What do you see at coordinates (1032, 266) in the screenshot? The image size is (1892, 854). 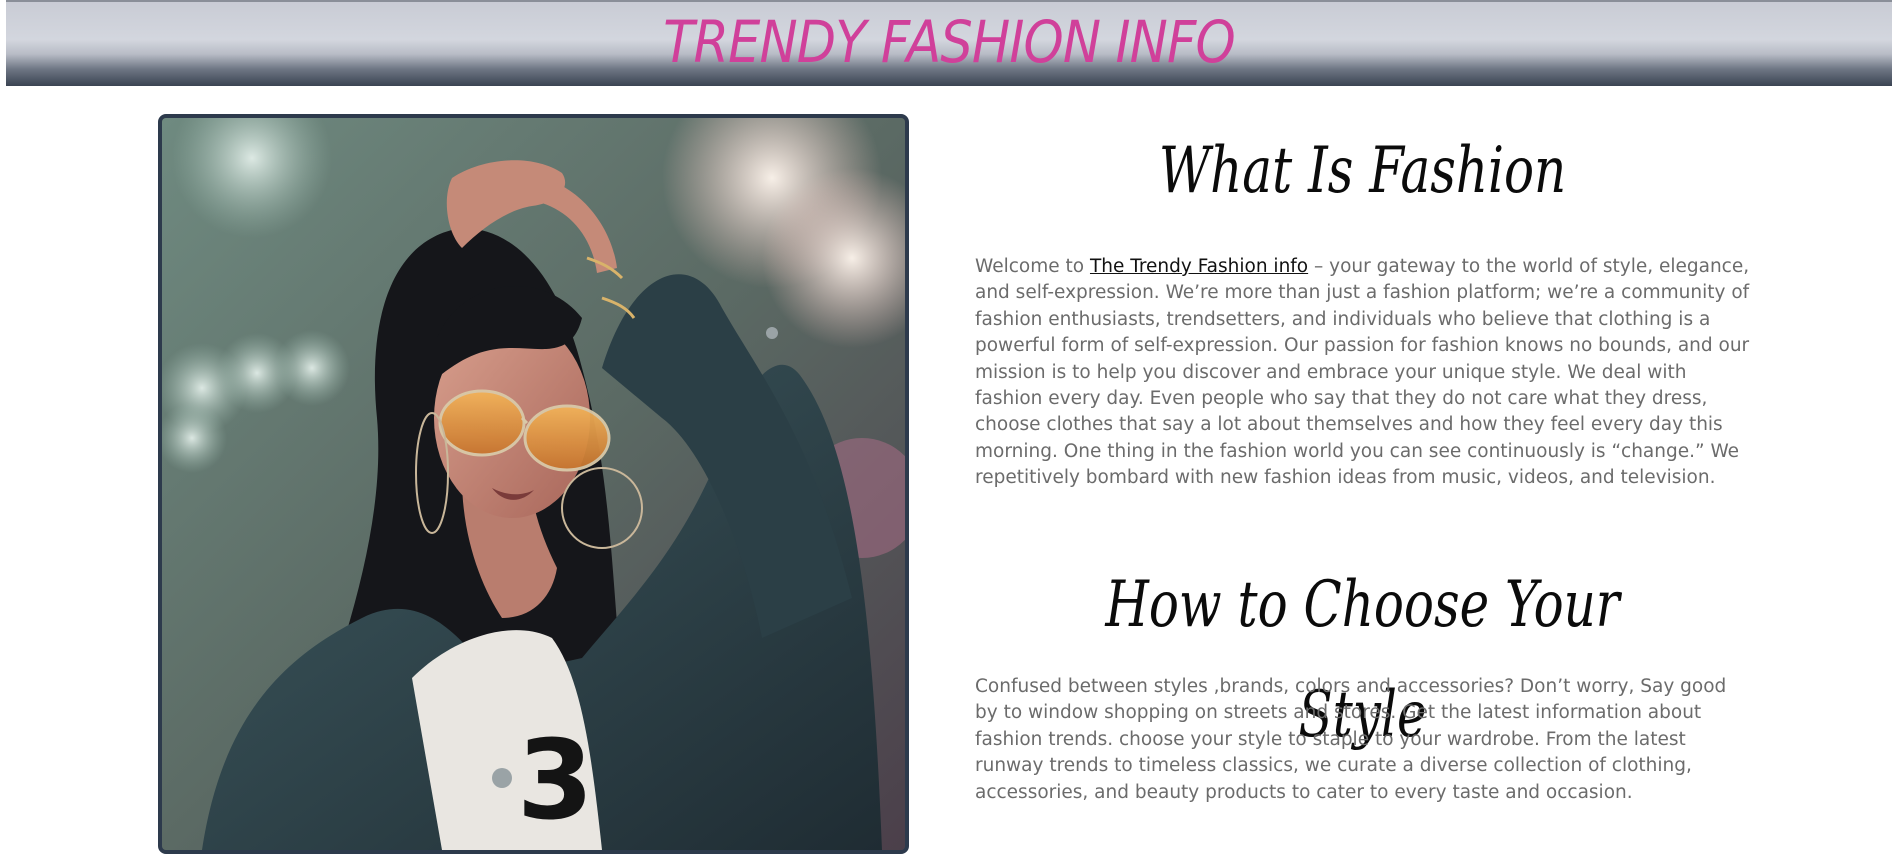 I see `paragraph-text-start: Welcome to` at bounding box center [1032, 266].